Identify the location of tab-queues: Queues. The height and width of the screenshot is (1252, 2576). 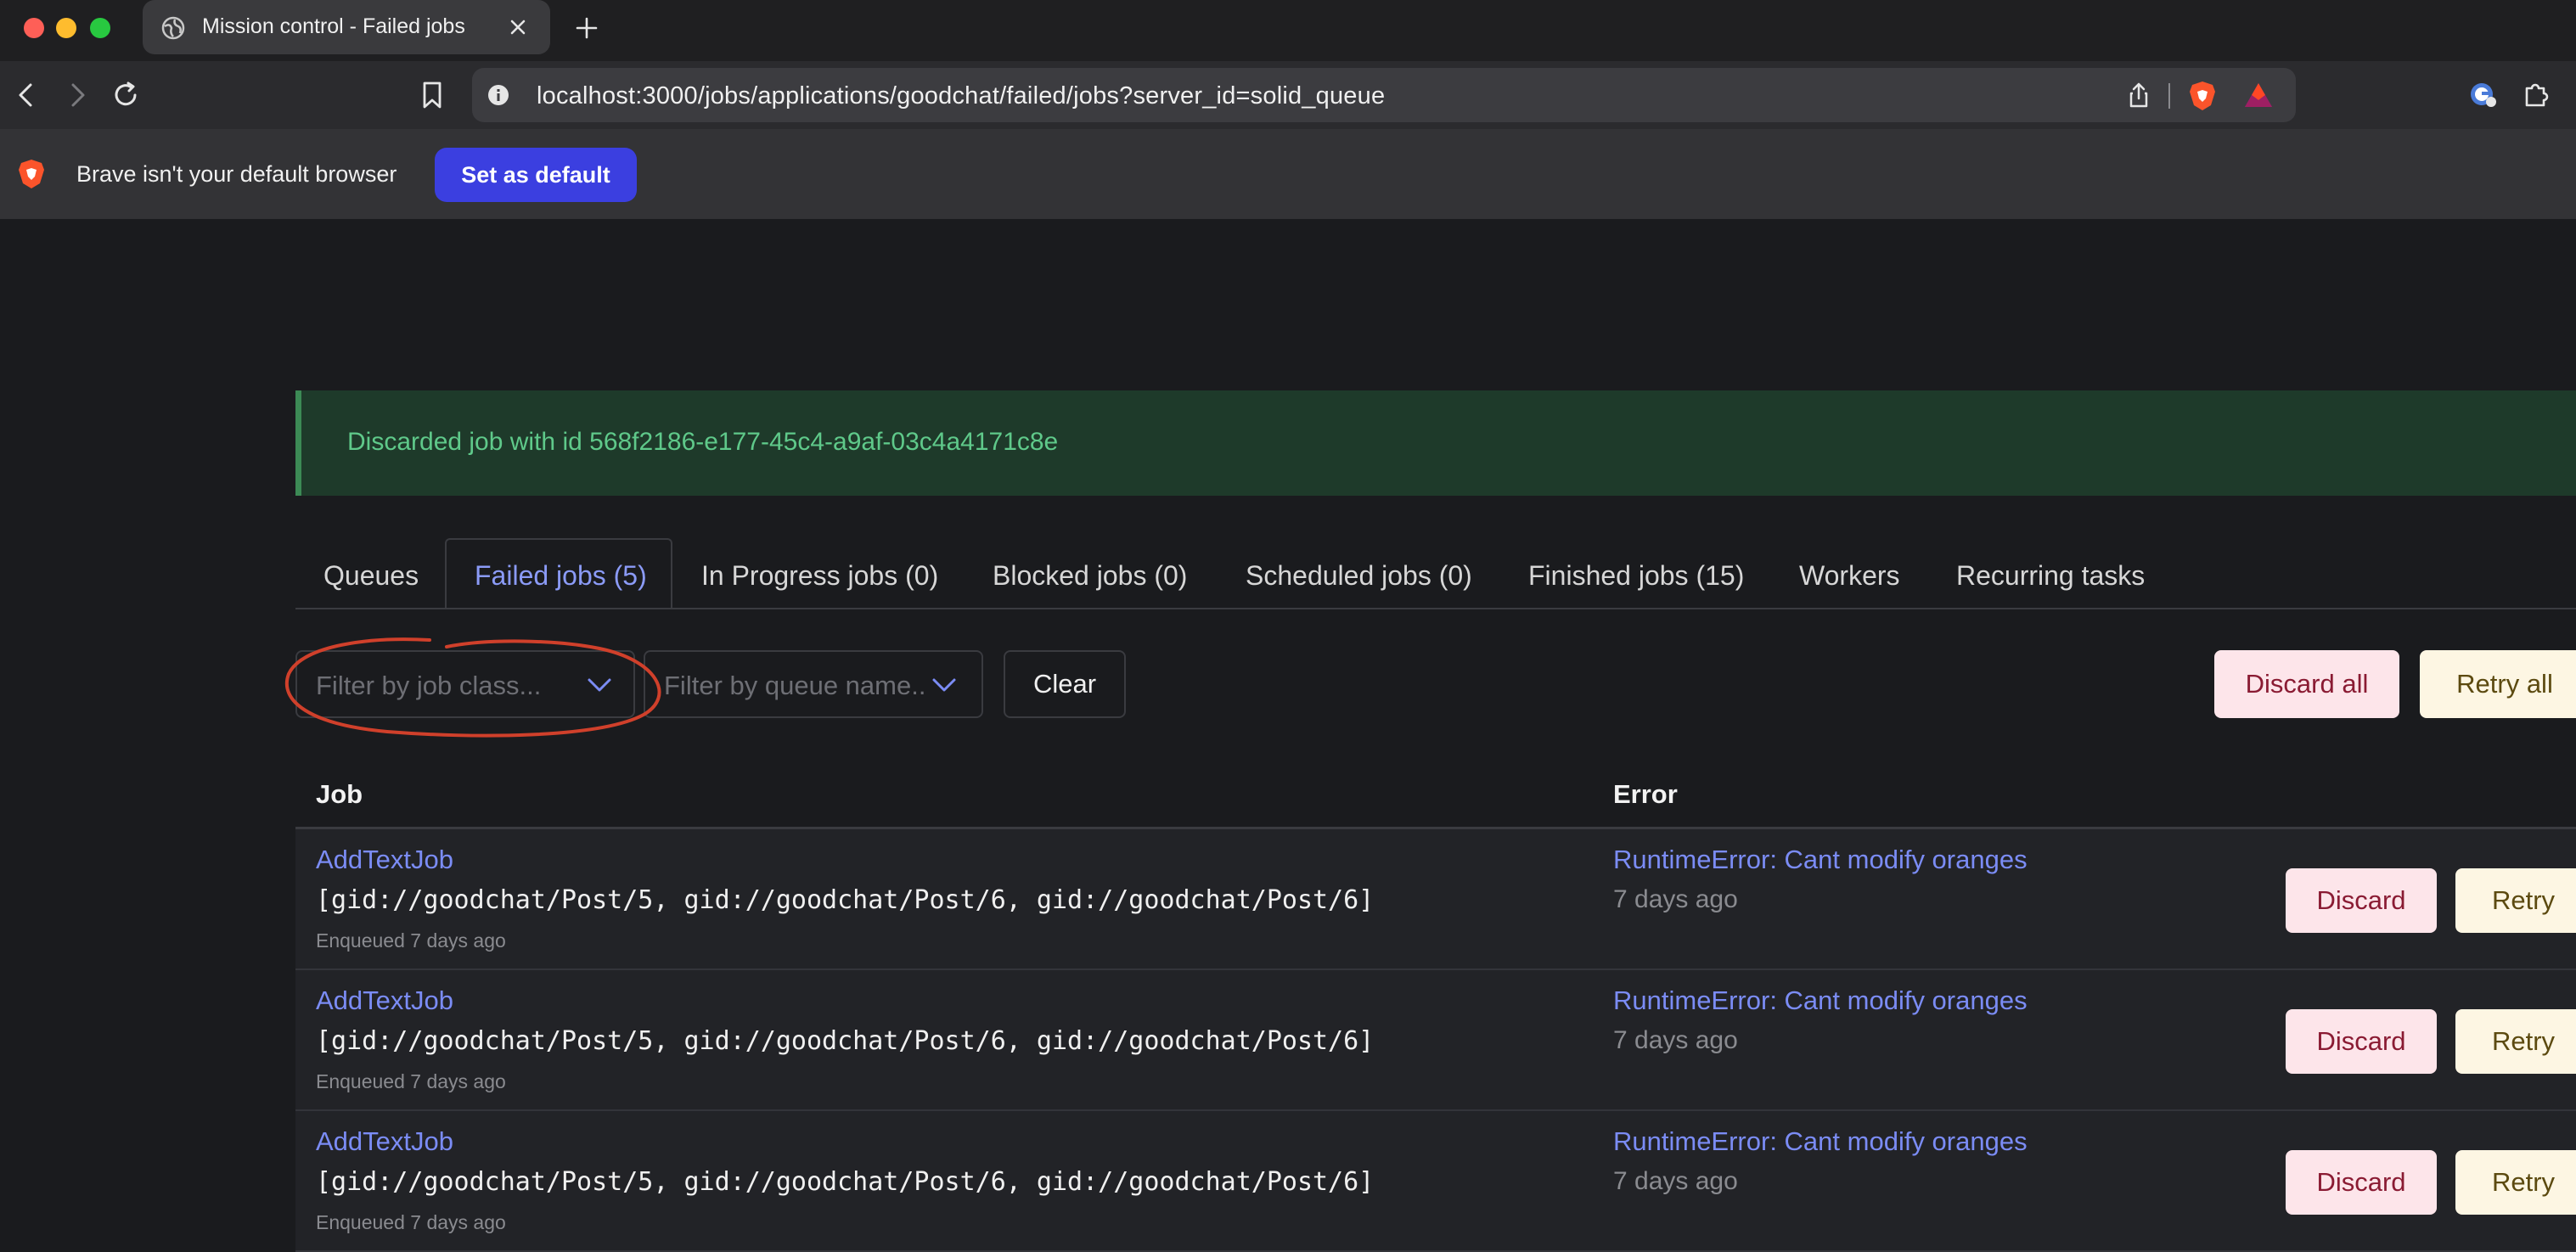
(371, 576).